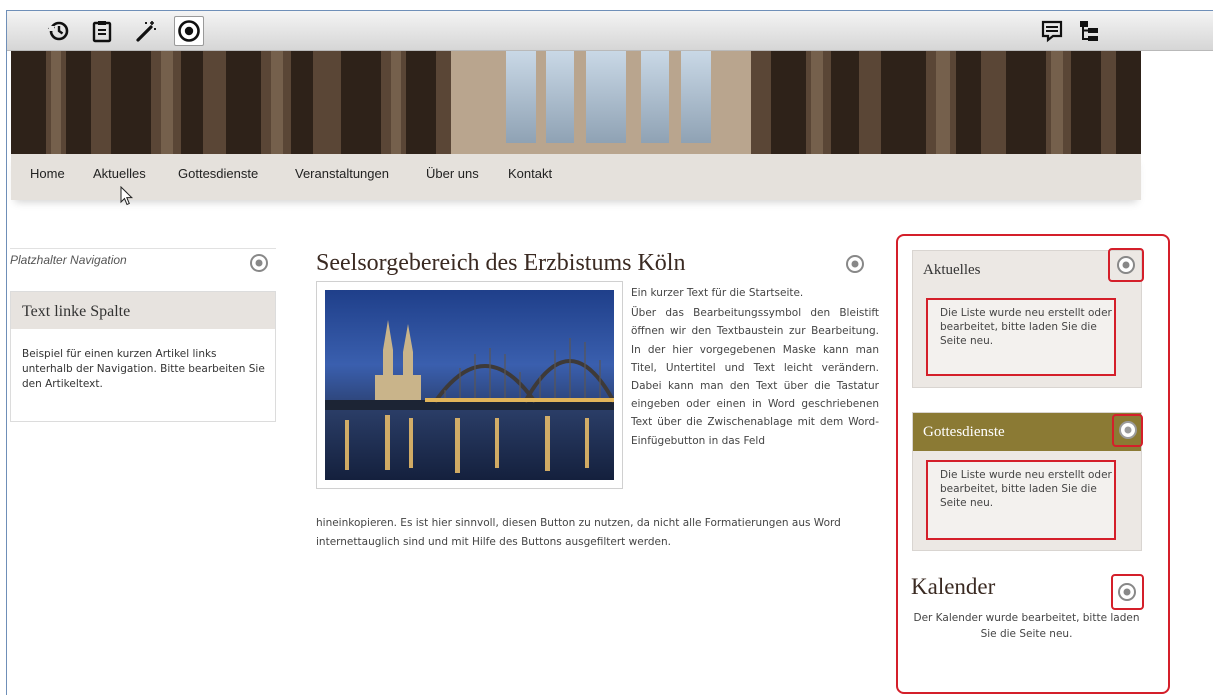  I want to click on header-banner-image, so click(576, 103).